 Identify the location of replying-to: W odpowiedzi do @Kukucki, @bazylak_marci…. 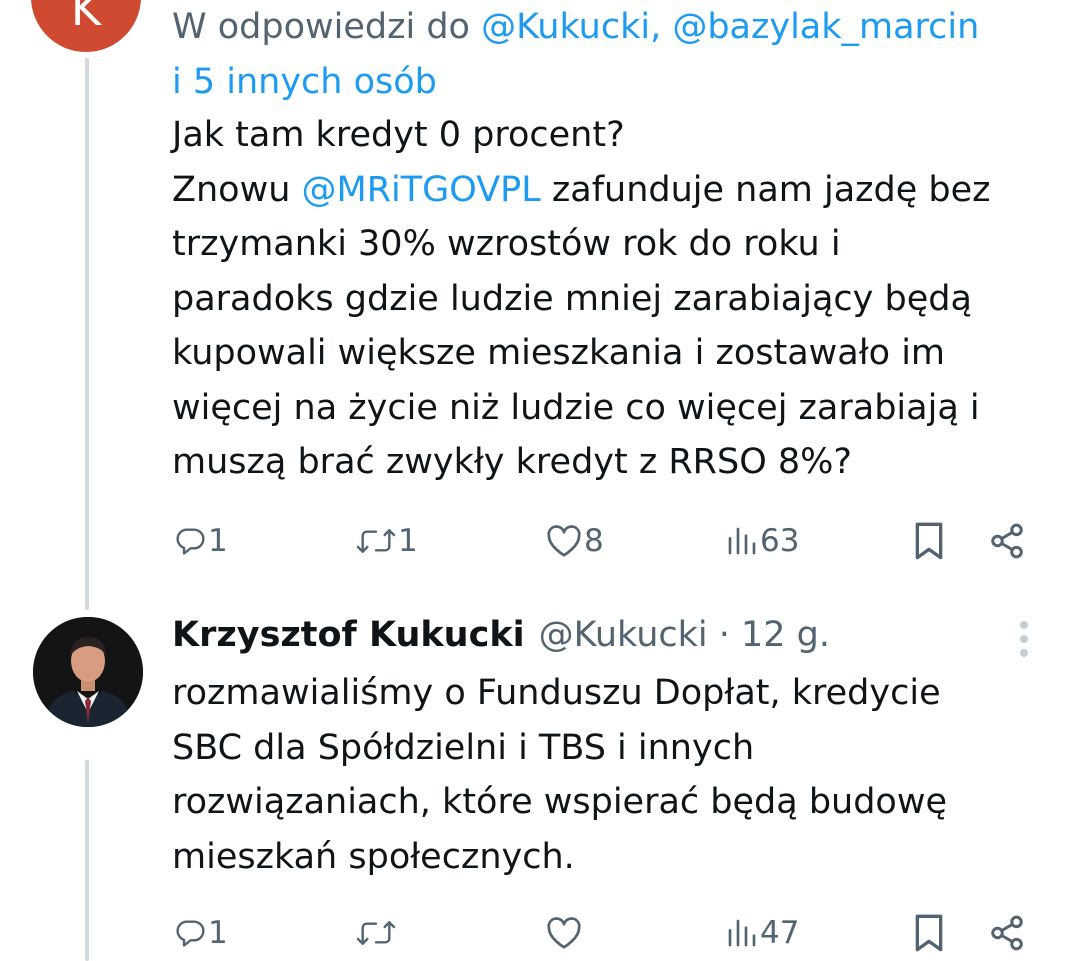
(612, 55).